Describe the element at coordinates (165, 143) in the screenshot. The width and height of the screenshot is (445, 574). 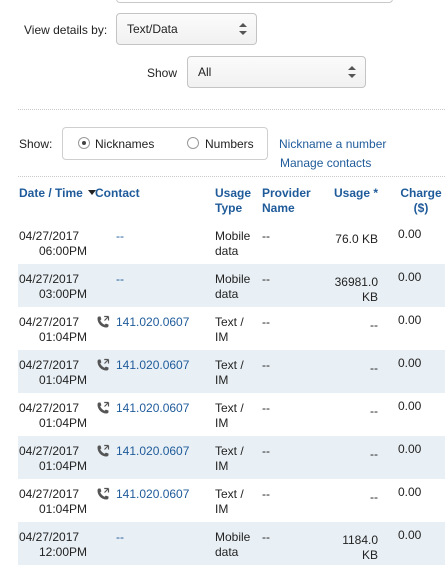
I see `display-mode-radio-group: Nicknames Numbers` at that location.